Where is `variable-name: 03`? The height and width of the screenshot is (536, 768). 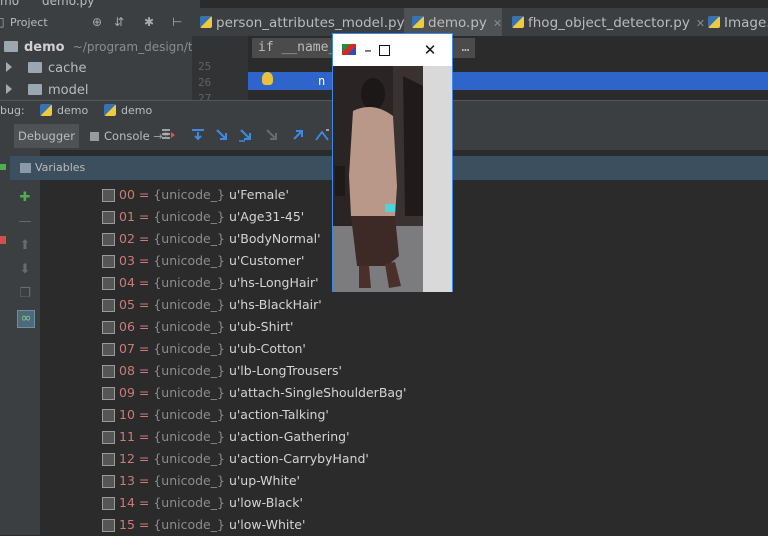 variable-name: 03 is located at coordinates (127, 260).